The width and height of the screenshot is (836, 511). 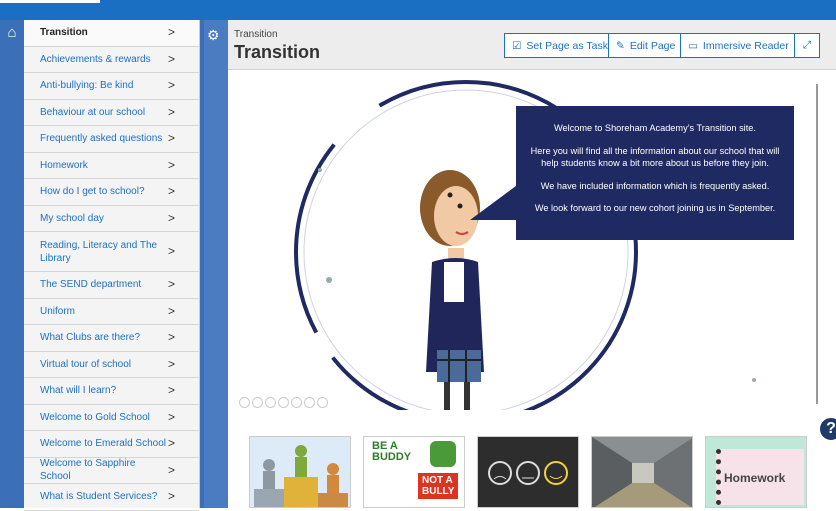 What do you see at coordinates (99, 497) in the screenshot?
I see `sidebar-item-label: What is Student Services?` at bounding box center [99, 497].